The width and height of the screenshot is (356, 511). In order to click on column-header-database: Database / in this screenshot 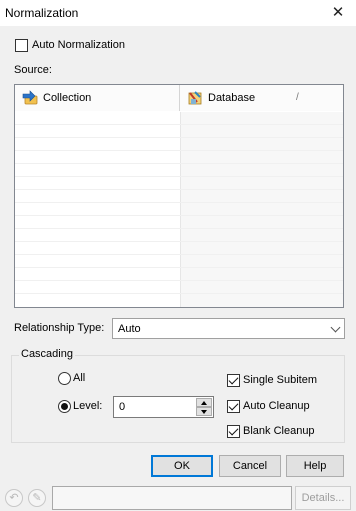, I will do `click(261, 98)`.